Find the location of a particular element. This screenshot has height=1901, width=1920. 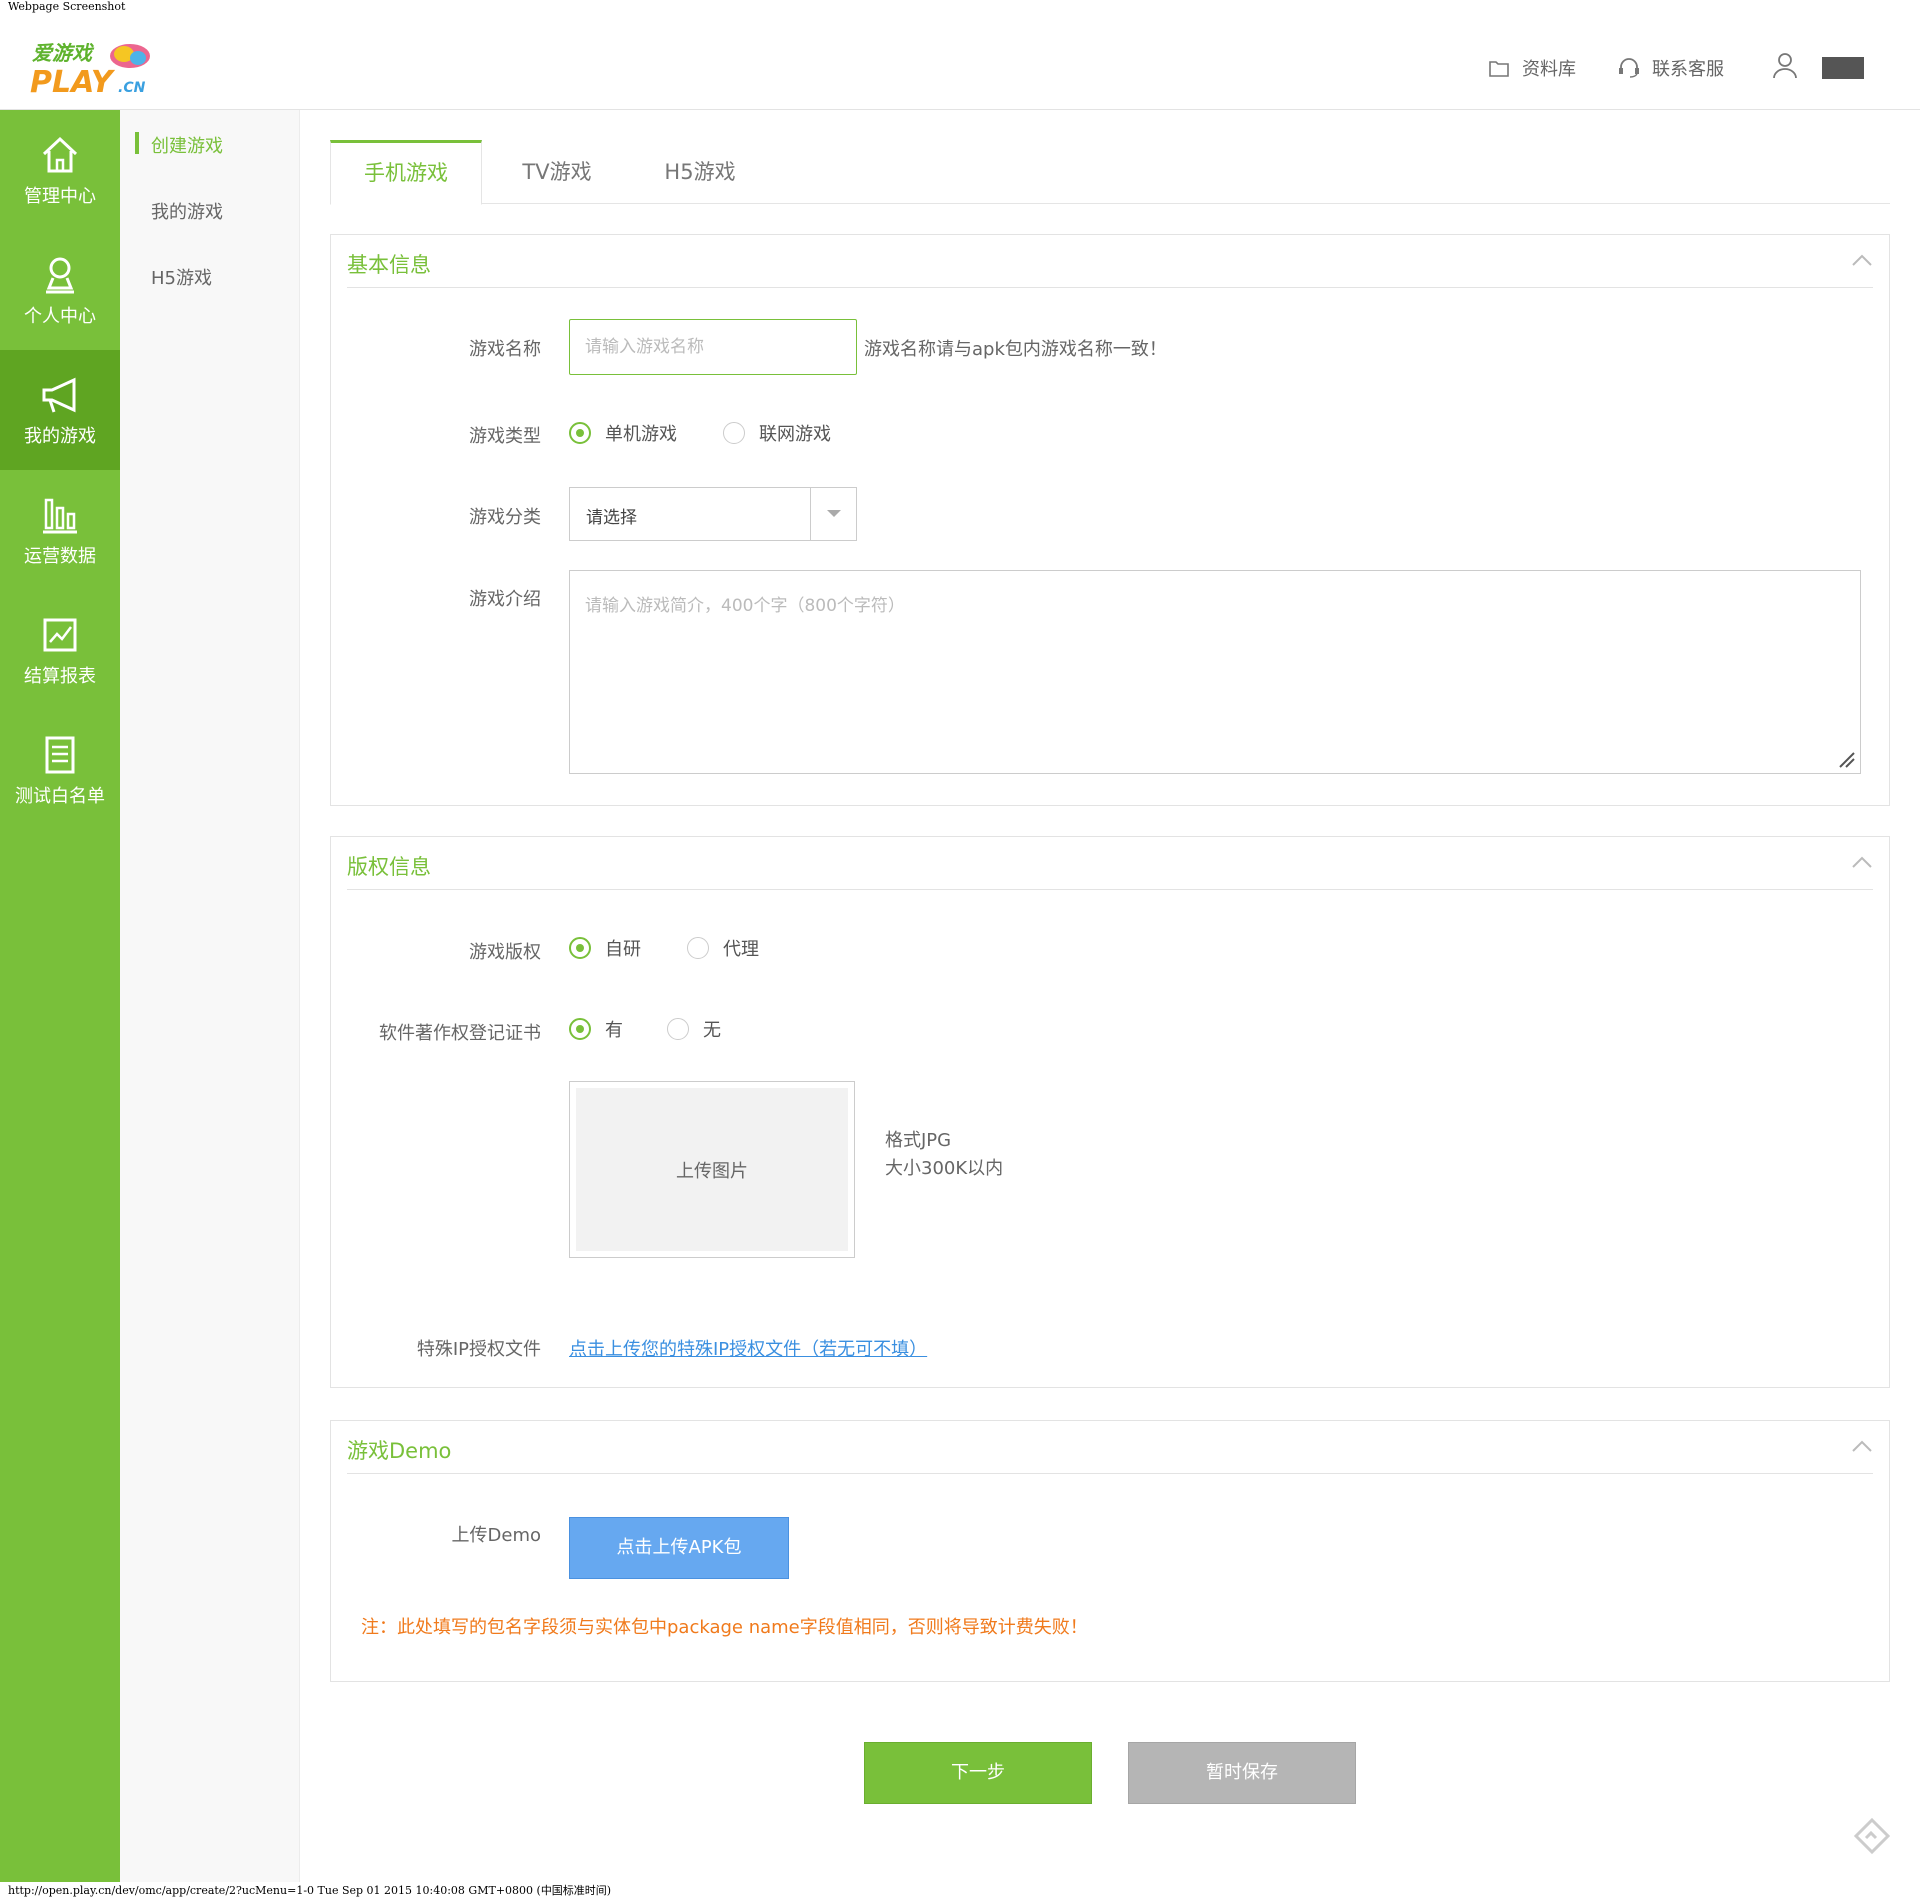

window-caption: Webpage Screenshot is located at coordinates (67, 6).